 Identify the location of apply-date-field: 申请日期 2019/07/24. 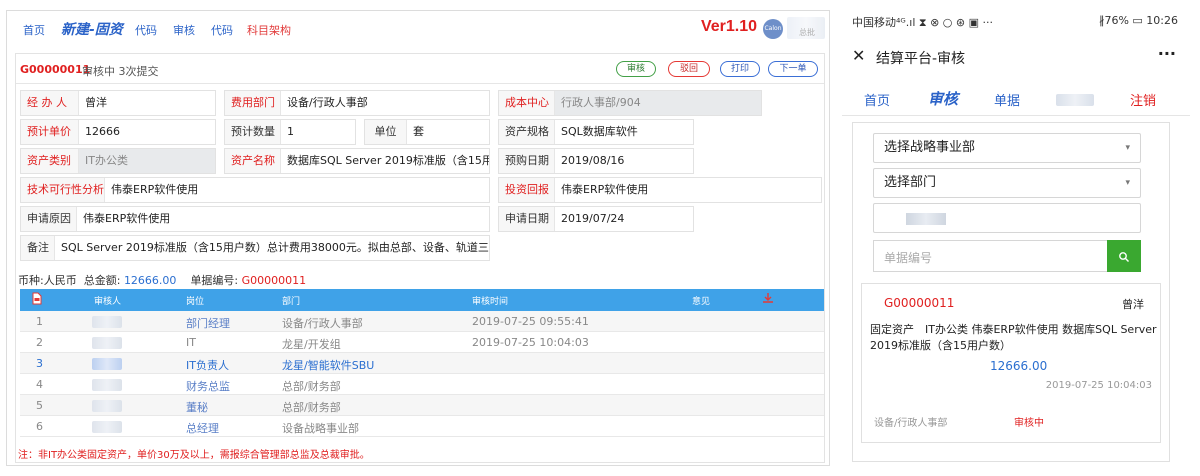
(596, 219).